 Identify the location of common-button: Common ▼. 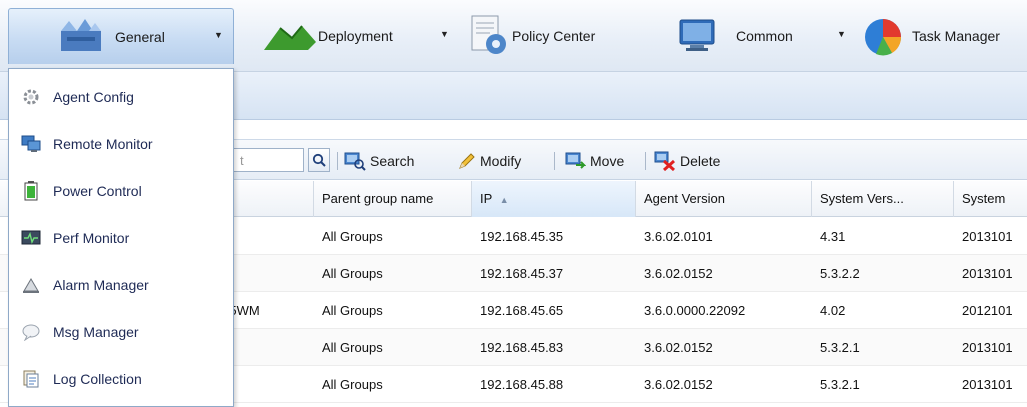
(767, 36).